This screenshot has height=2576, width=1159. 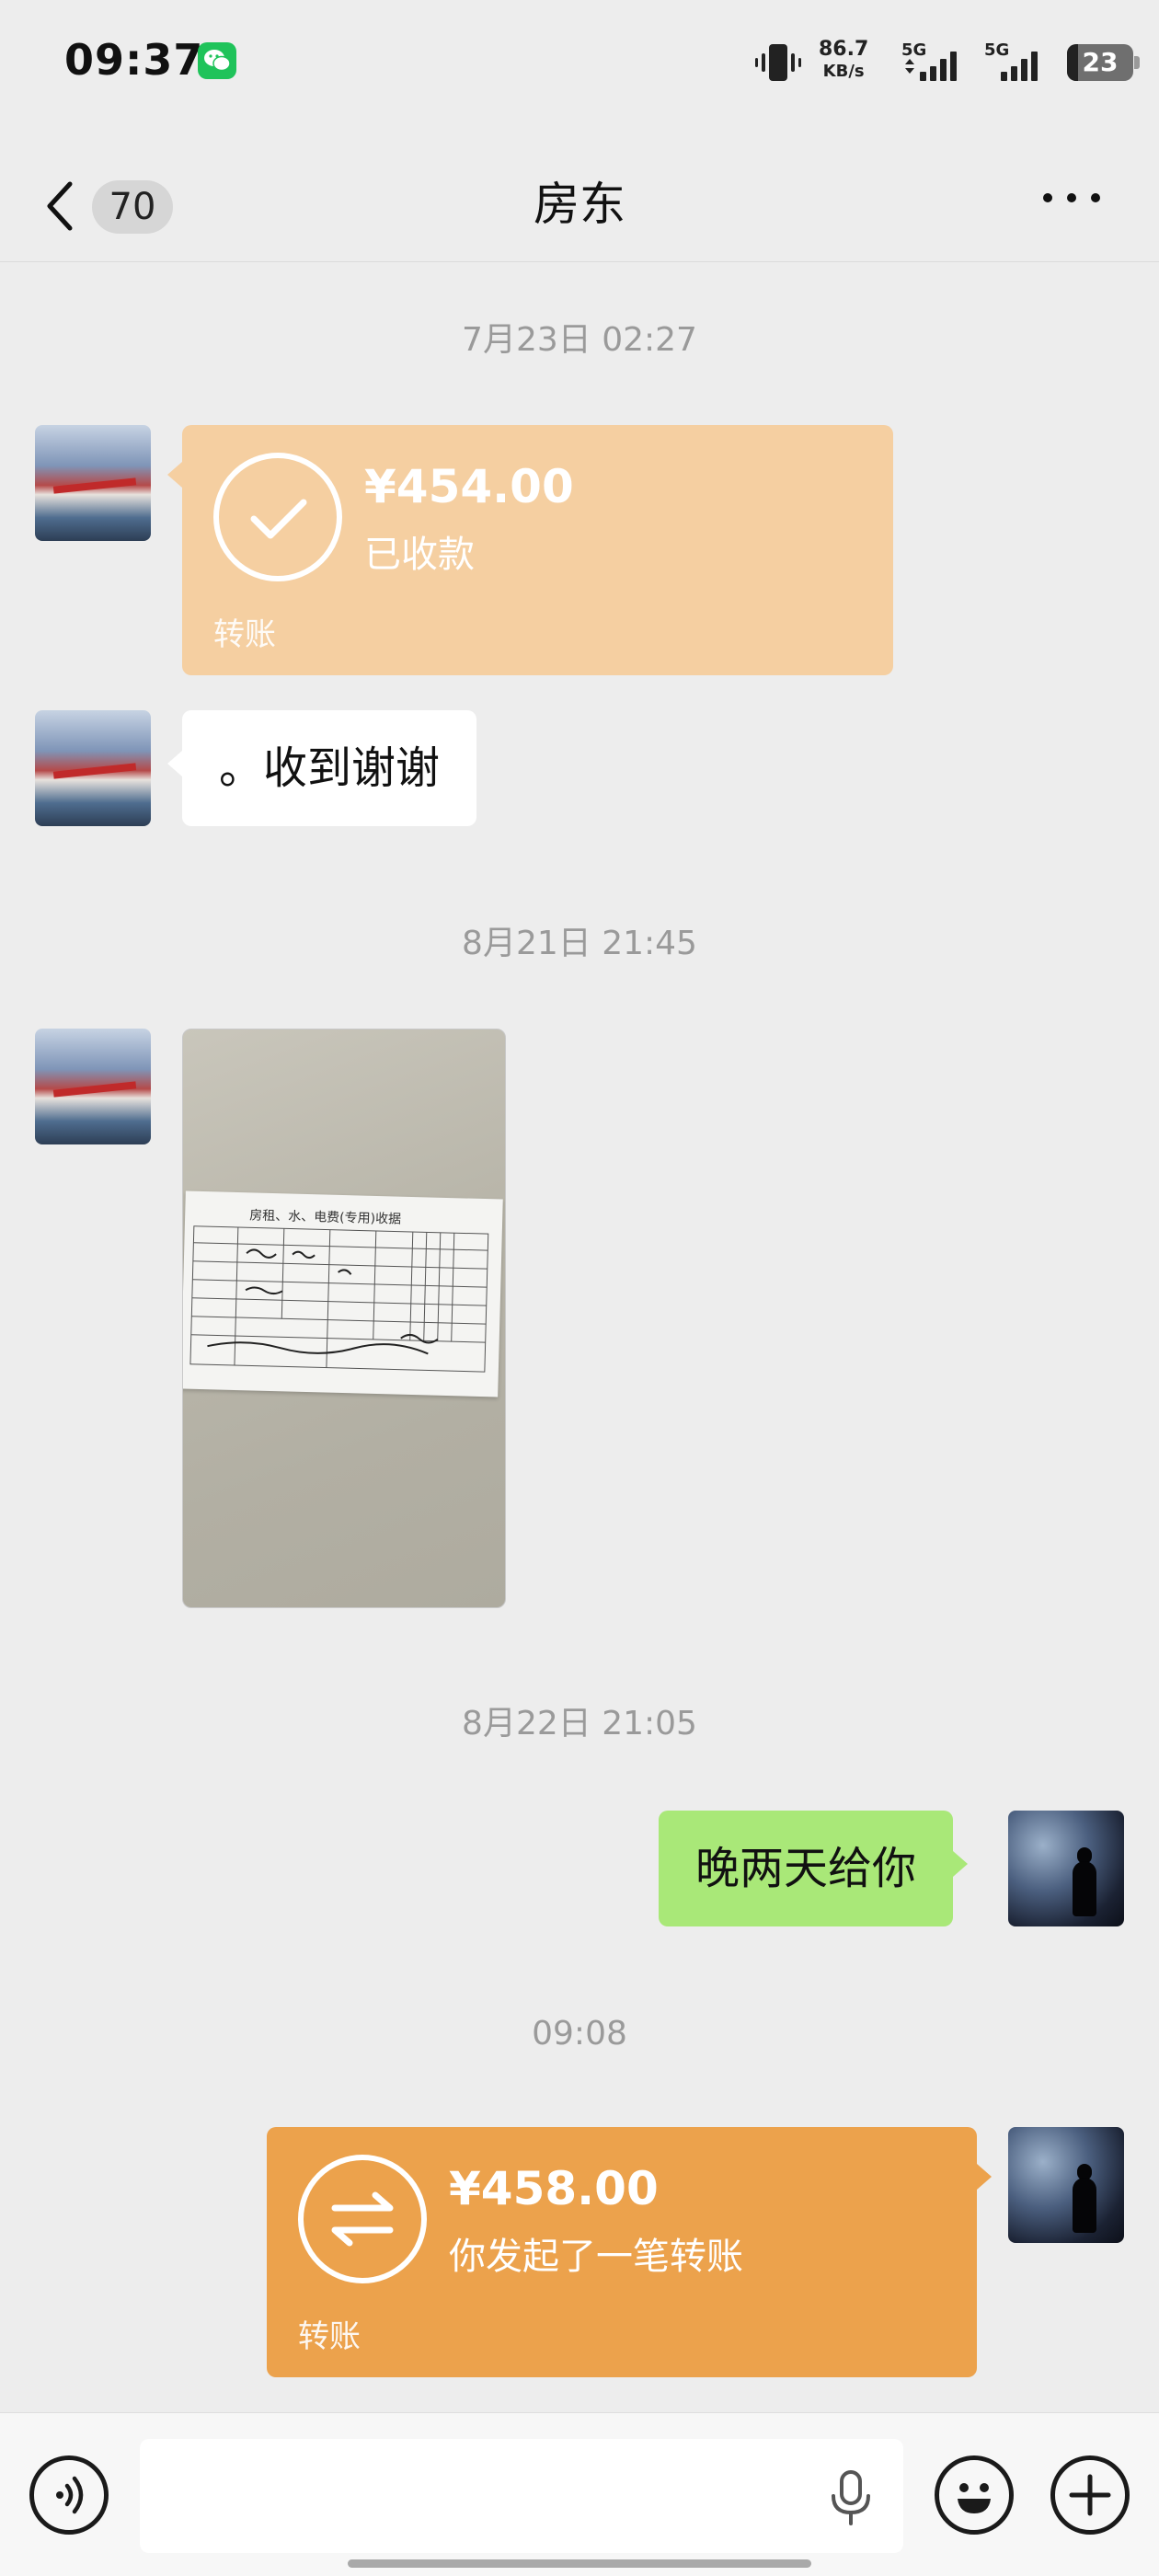 I want to click on text-message-sent: 晚两天给你, so click(x=814, y=1868).